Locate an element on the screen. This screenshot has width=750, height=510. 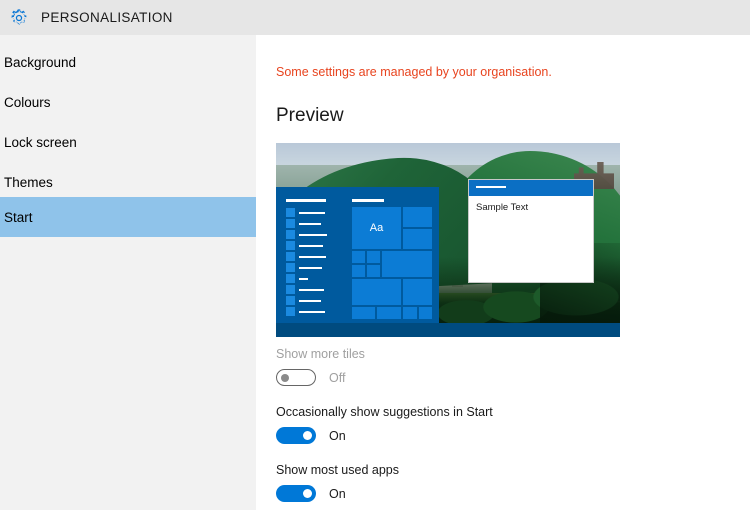
sidebar-item-background: Background is located at coordinates (128, 62).